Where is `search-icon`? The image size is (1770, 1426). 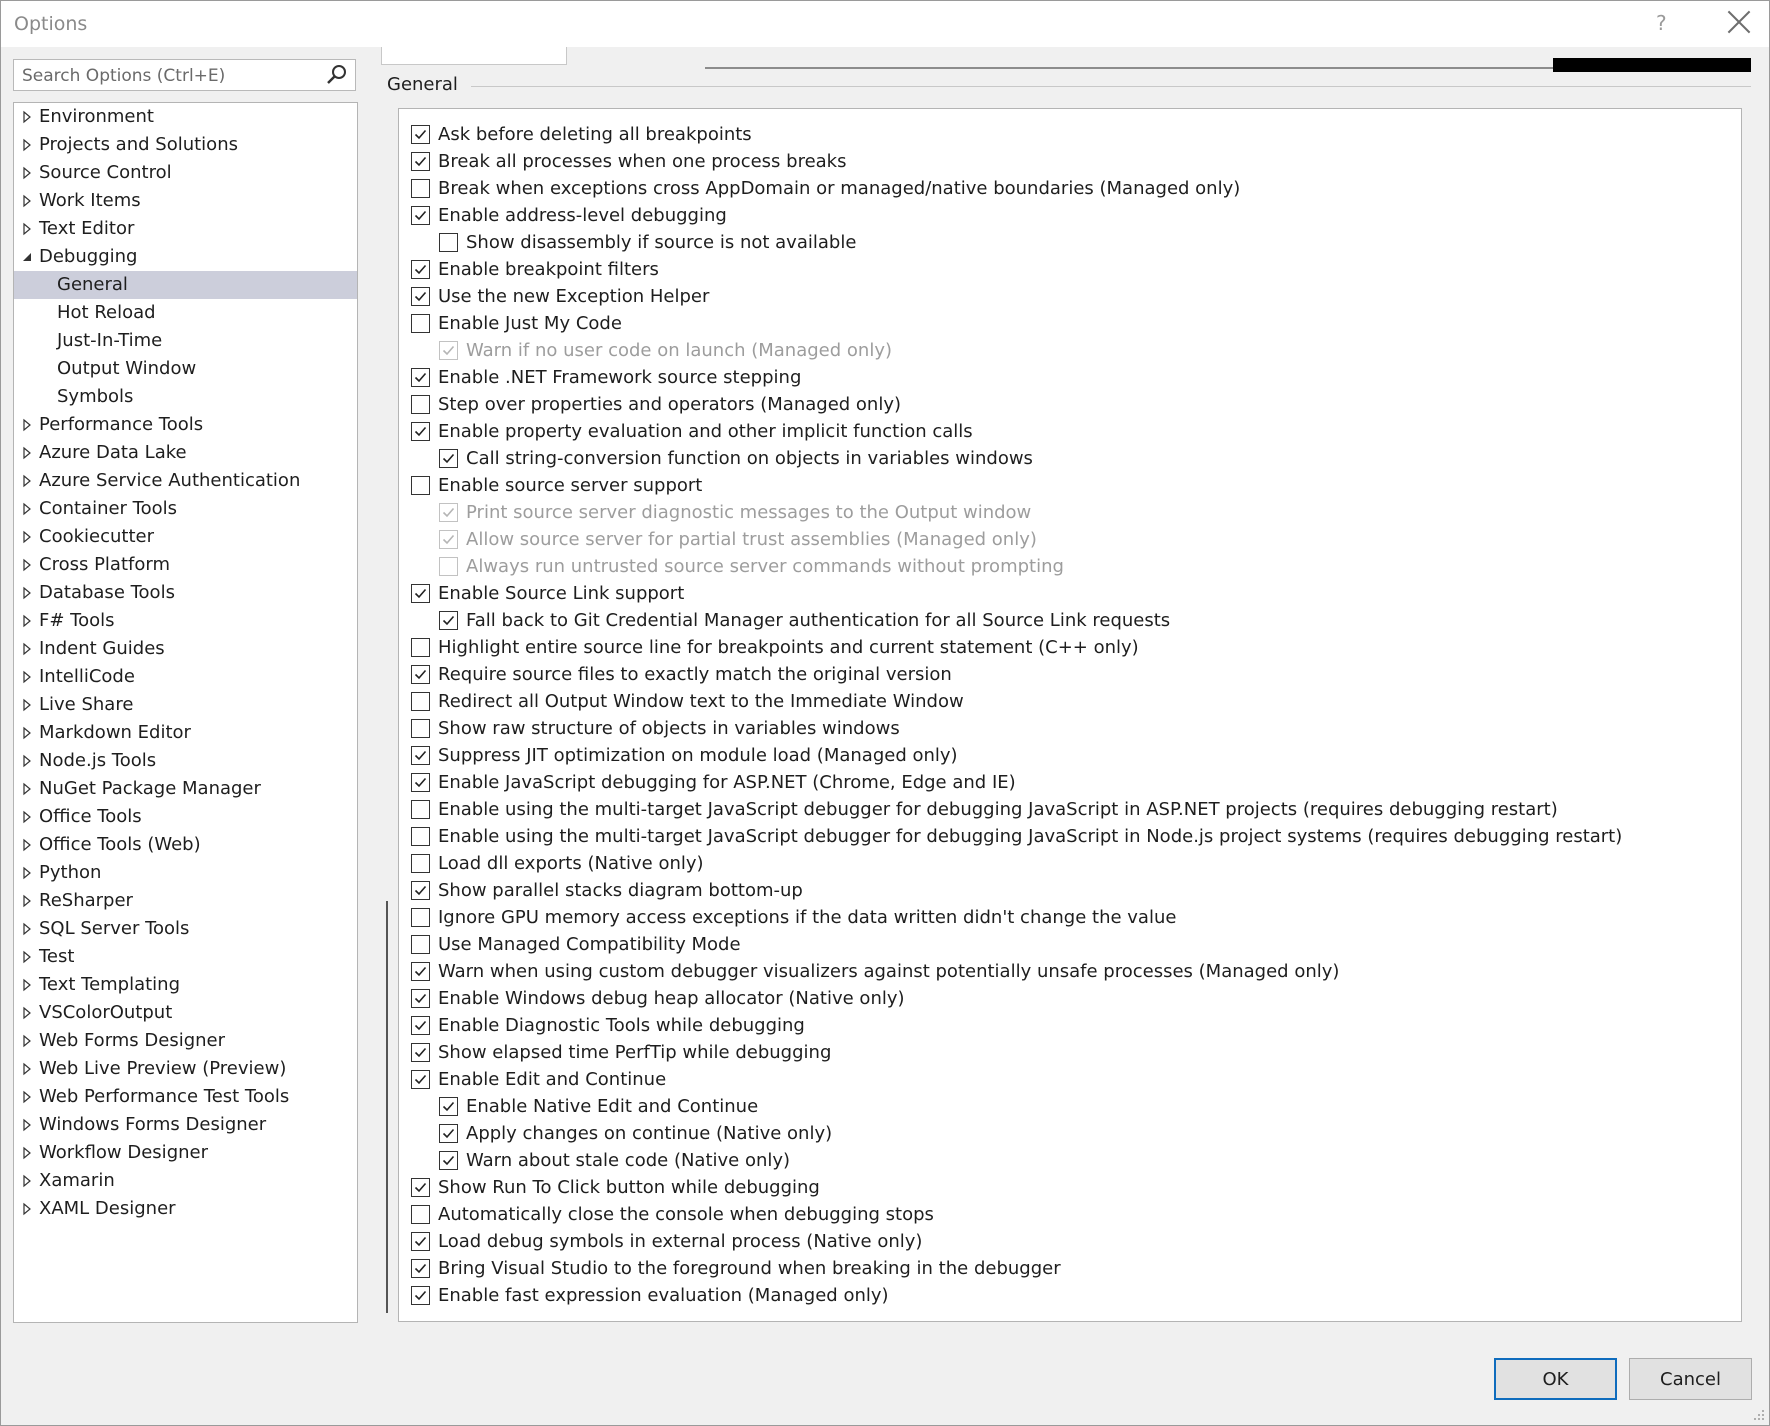 search-icon is located at coordinates (337, 75).